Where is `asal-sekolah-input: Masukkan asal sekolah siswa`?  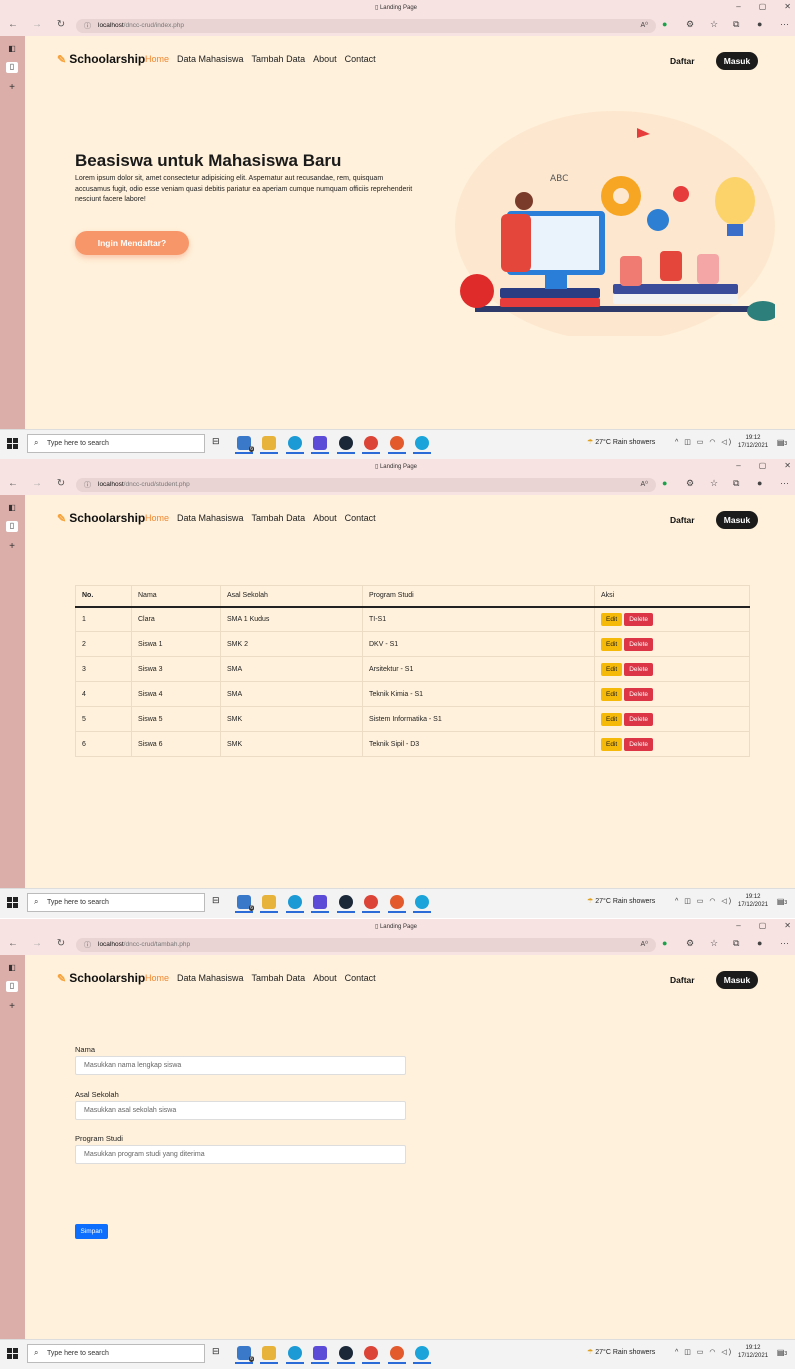 asal-sekolah-input: Masukkan asal sekolah siswa is located at coordinates (240, 1110).